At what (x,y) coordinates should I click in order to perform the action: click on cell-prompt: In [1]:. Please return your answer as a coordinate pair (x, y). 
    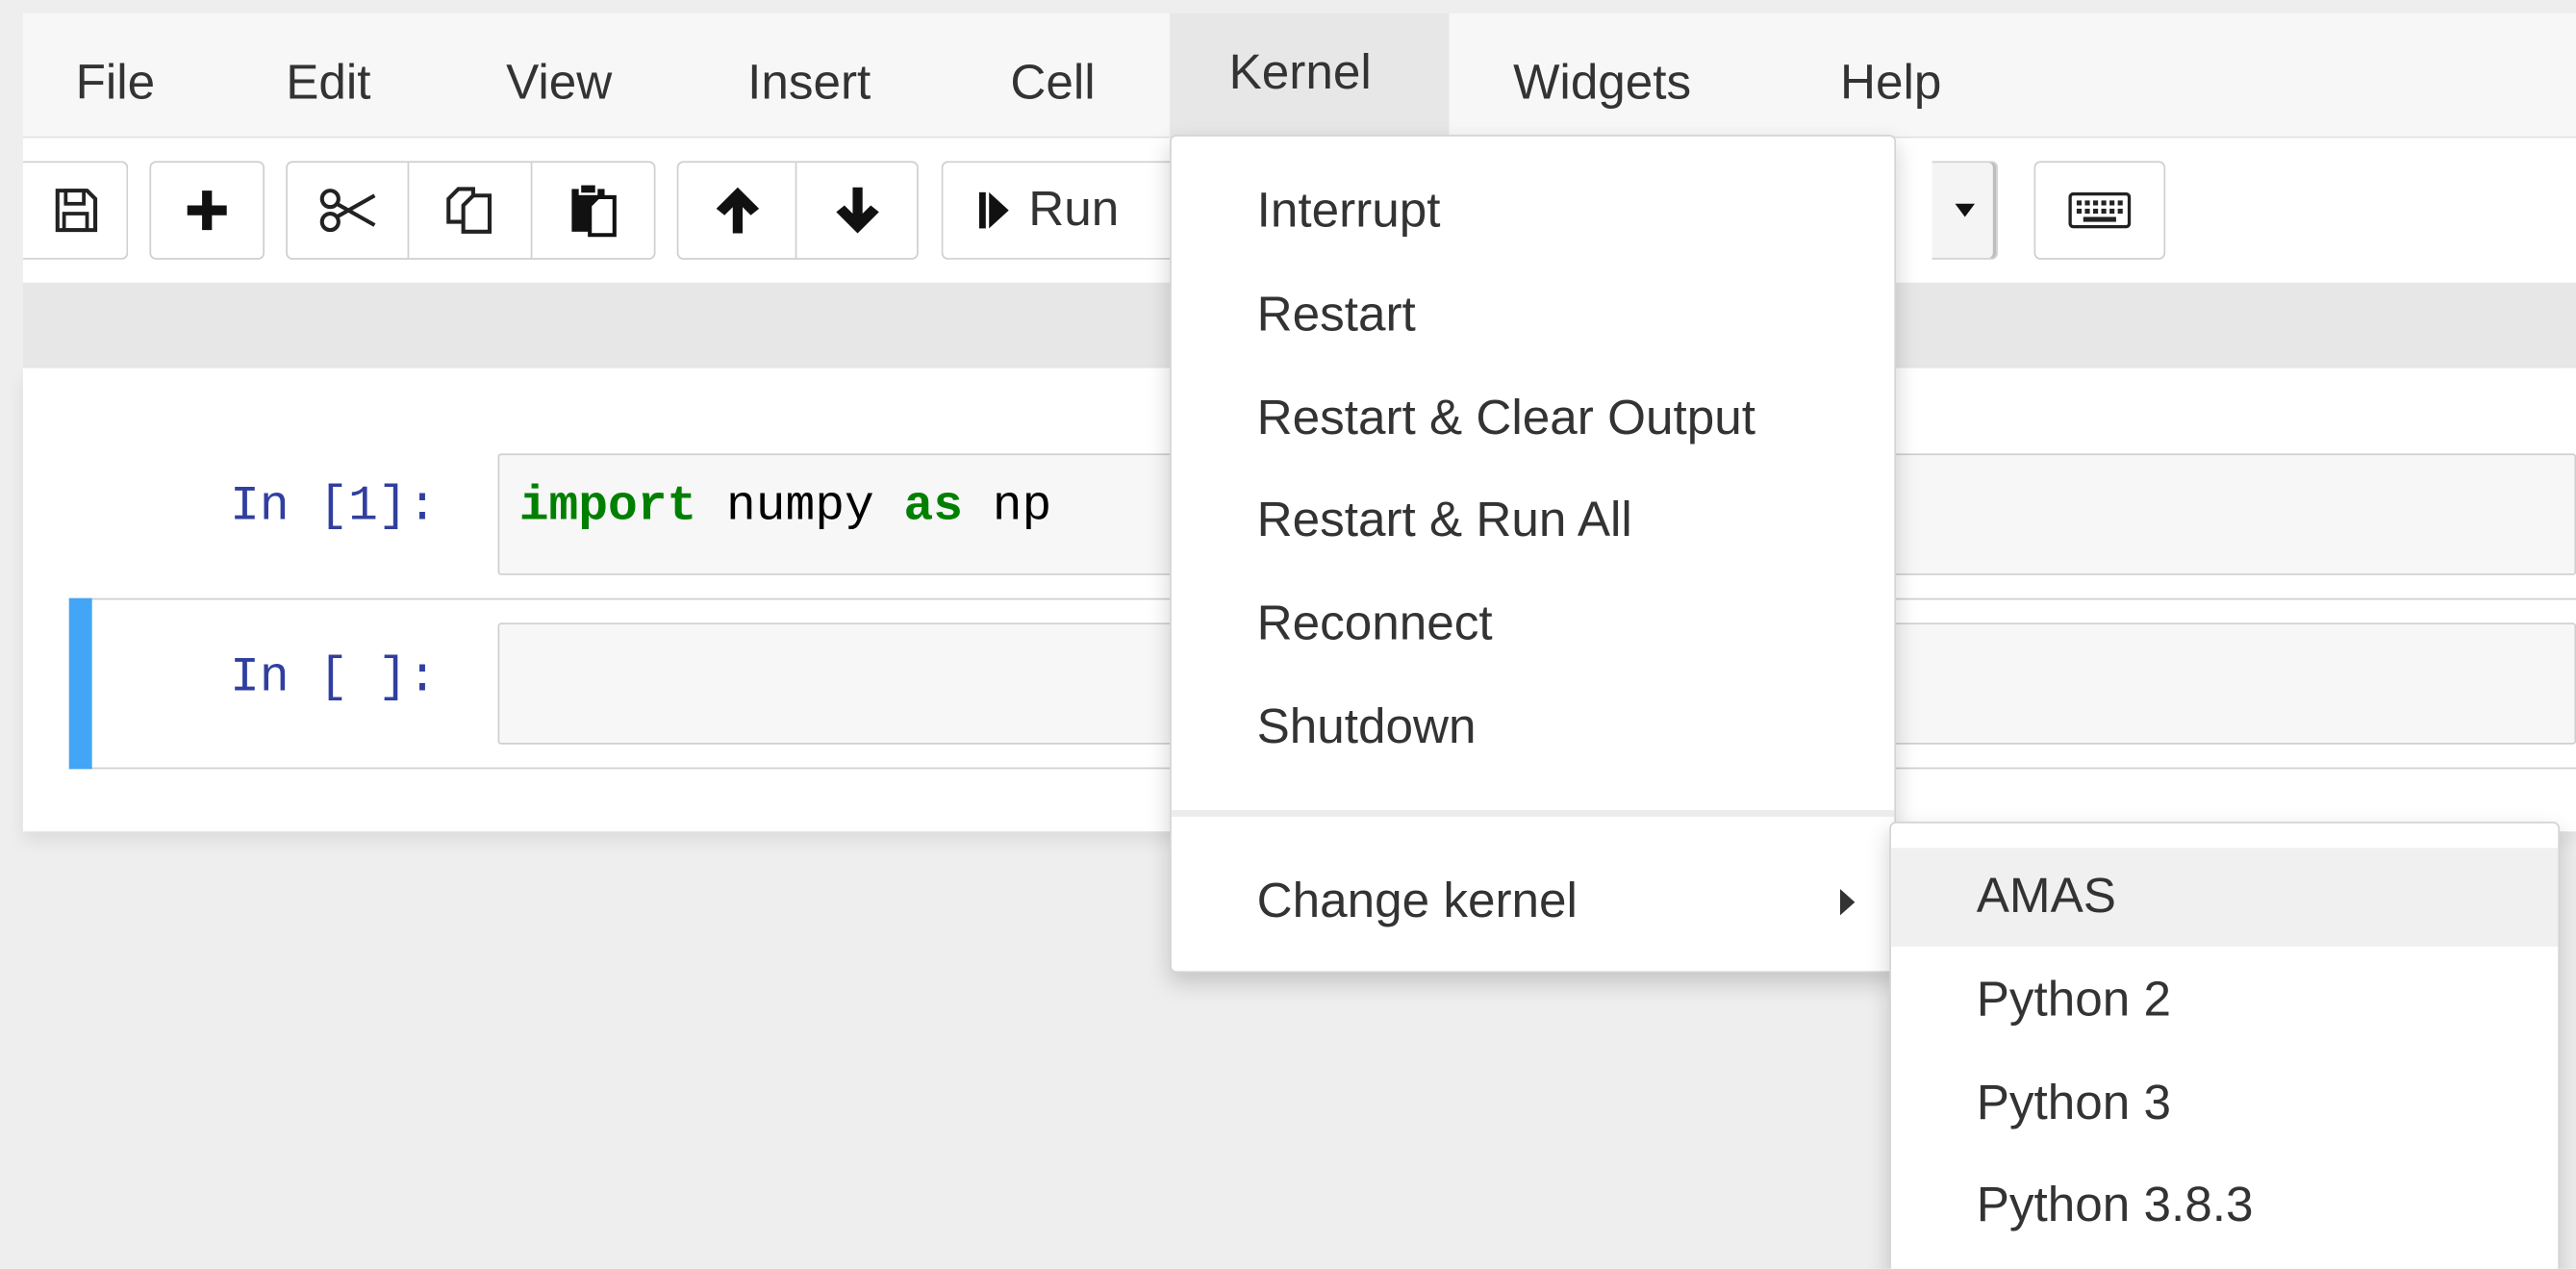
    Looking at the image, I should click on (334, 508).